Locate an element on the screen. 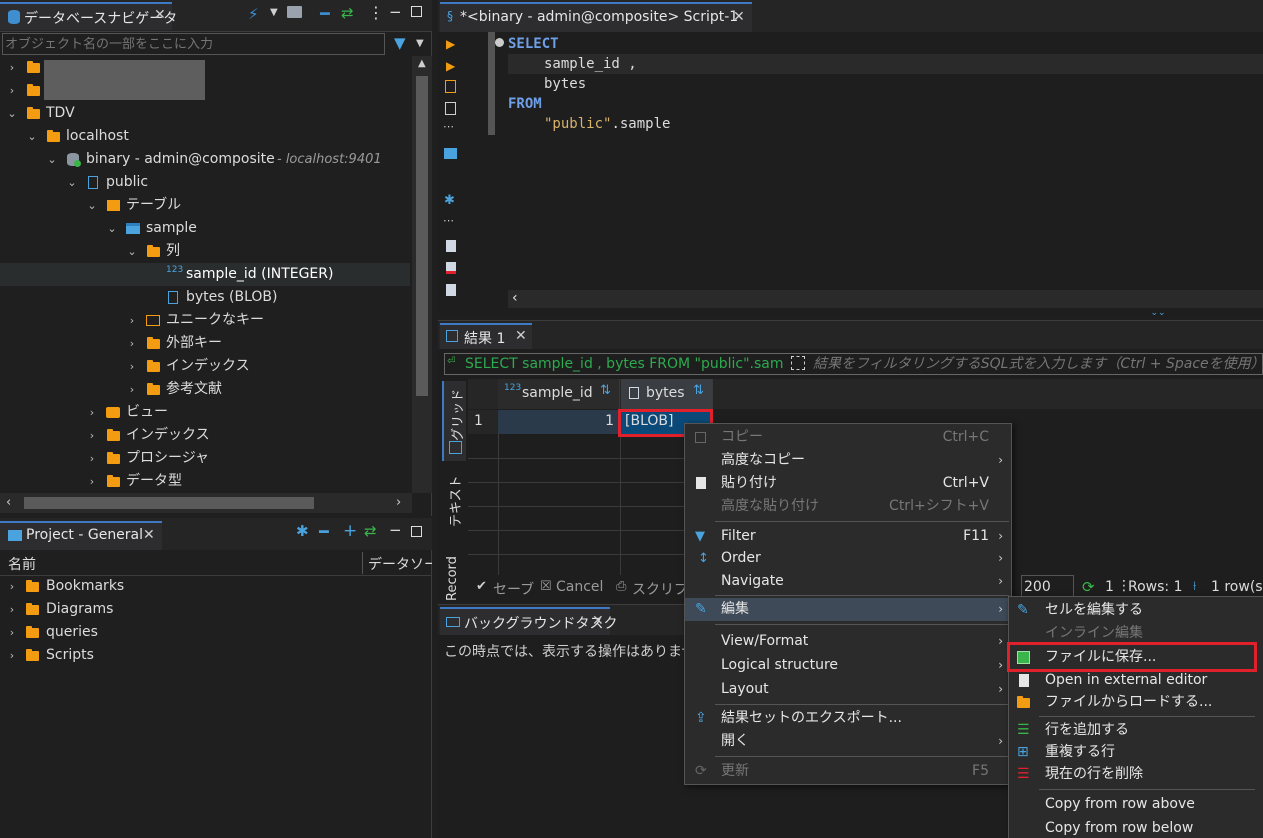 Image resolution: width=1263 pixels, height=838 pixels. navigator-vscroll: ▲ is located at coordinates (422, 274).